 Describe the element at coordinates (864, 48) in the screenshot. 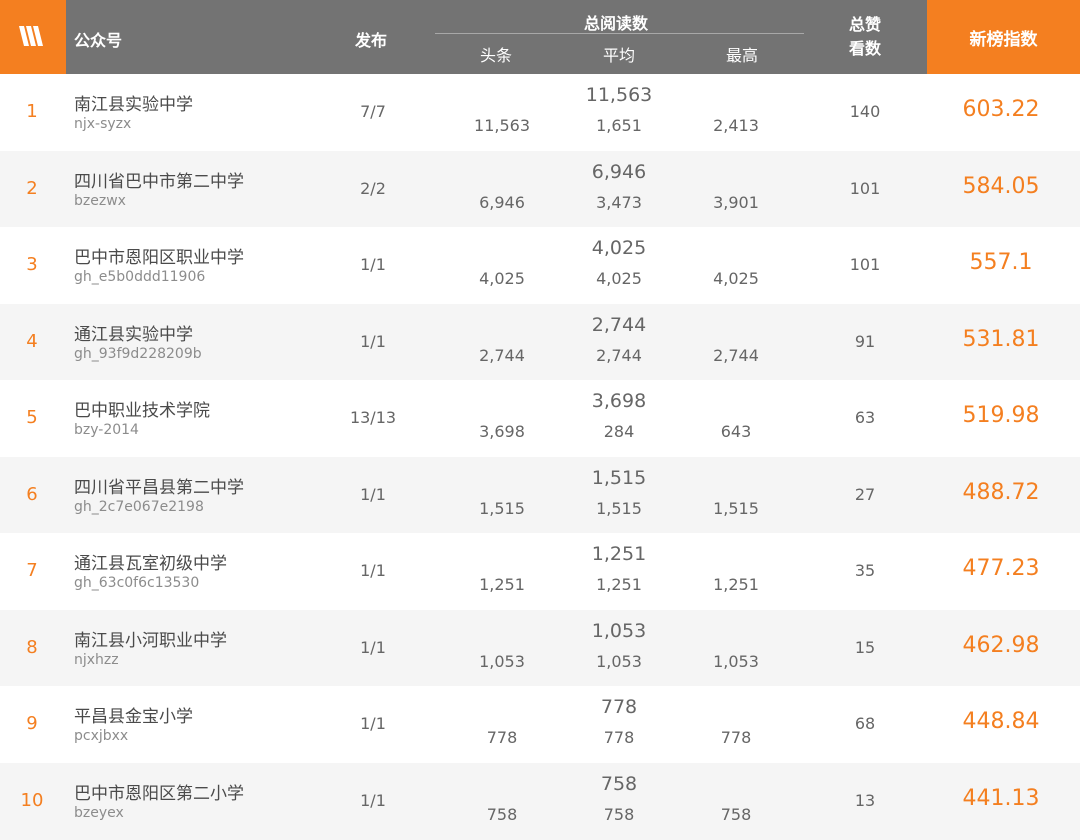

I see `likes-header-line2: 看数` at that location.